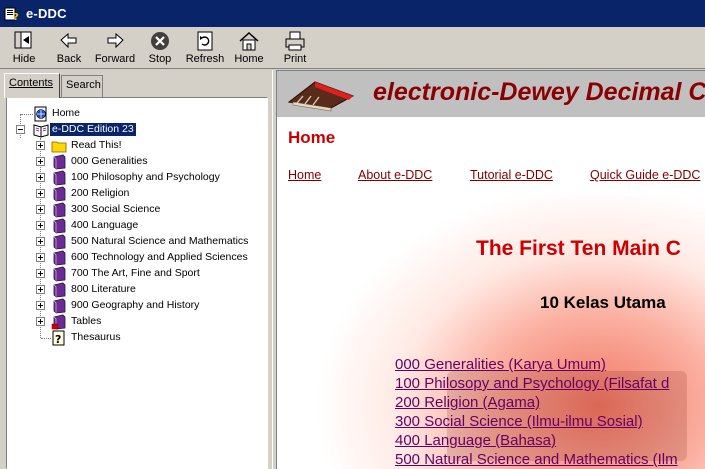  I want to click on class-link-500: 500 Natural Science and Mathematics (Ilm, so click(536, 459).